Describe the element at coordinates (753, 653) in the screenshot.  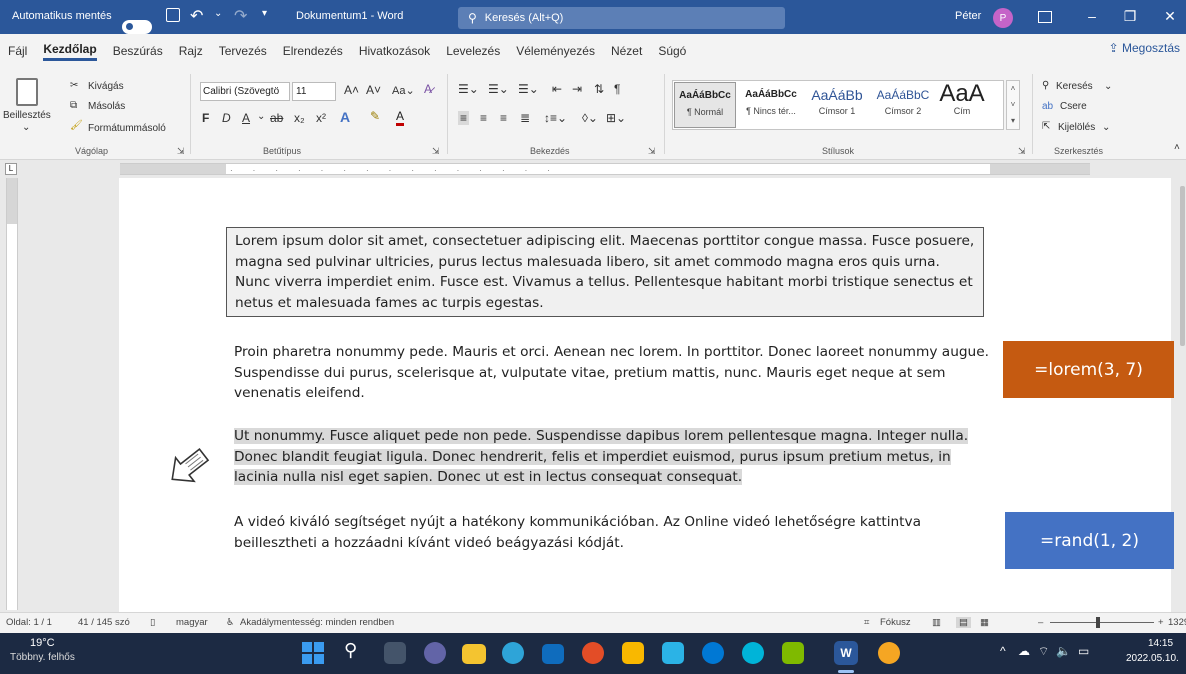
I see `app2-icon` at that location.